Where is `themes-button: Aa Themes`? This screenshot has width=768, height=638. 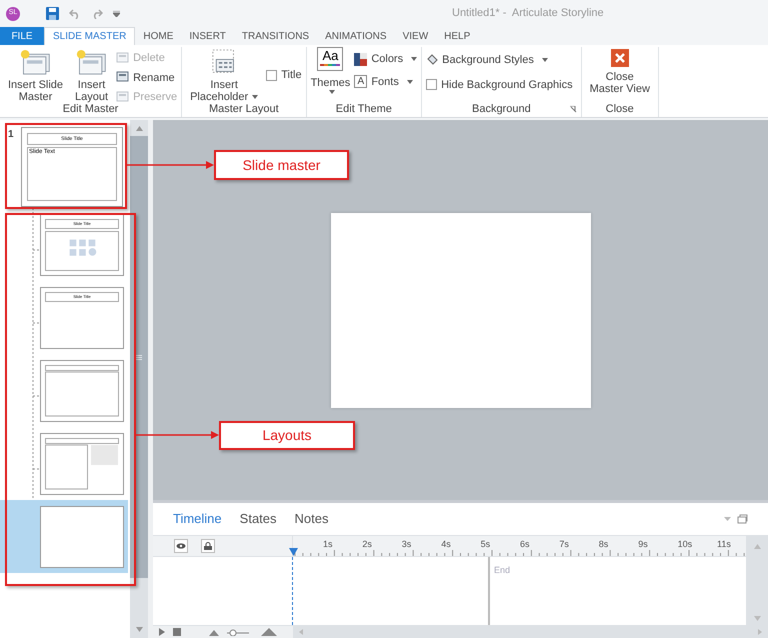 themes-button: Aa Themes is located at coordinates (330, 70).